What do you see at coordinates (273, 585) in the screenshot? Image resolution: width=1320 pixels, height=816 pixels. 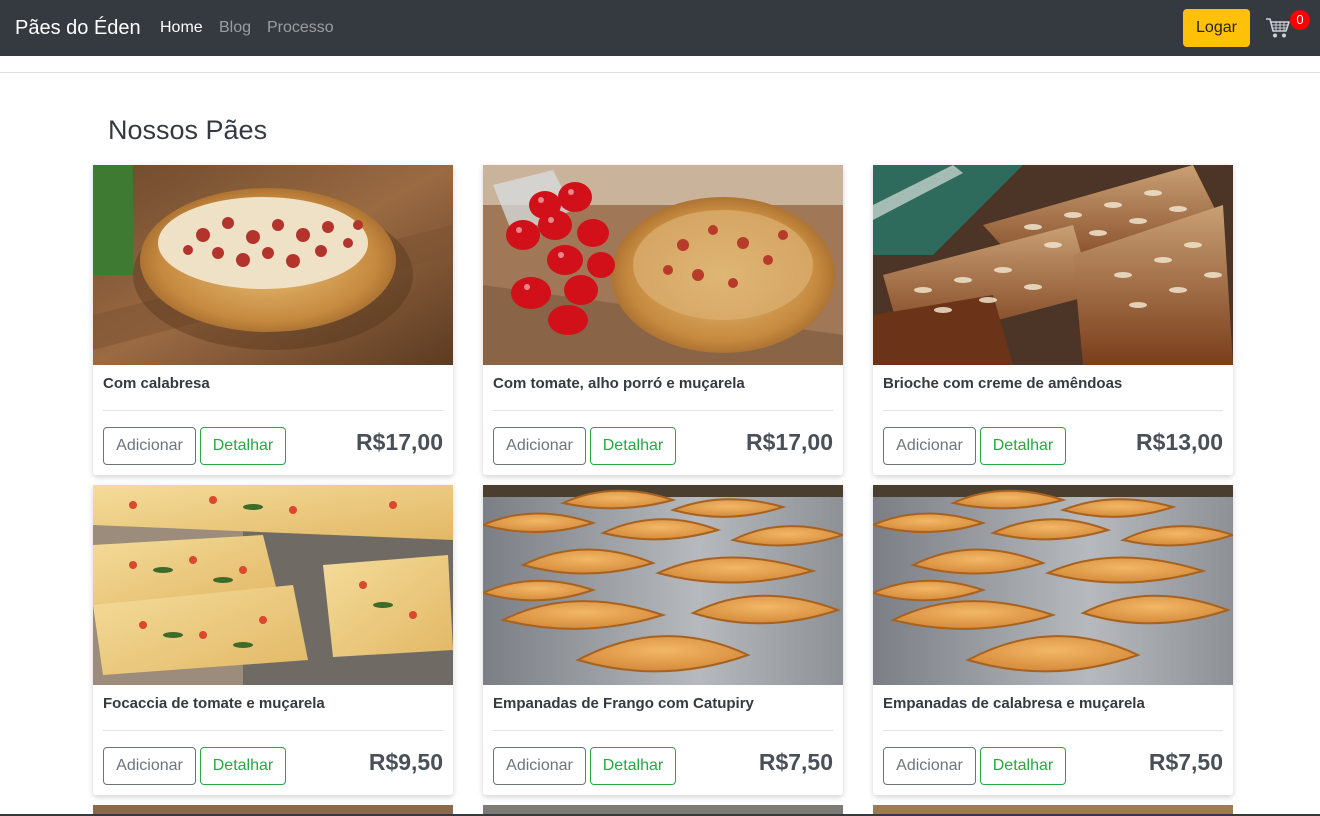 I see `focaccia-photo` at bounding box center [273, 585].